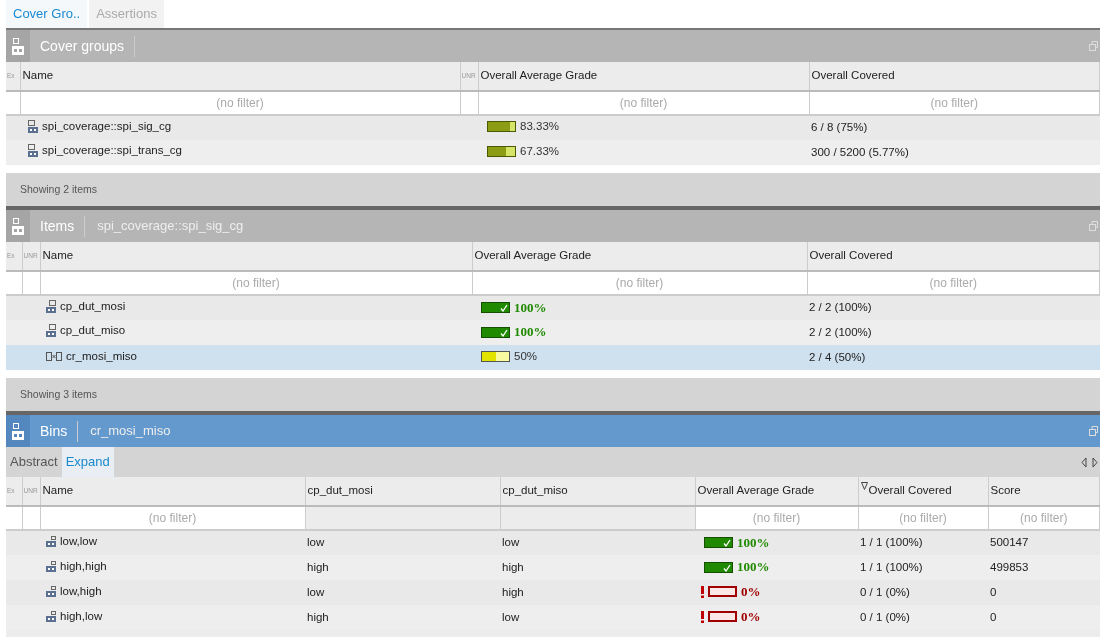 The width and height of the screenshot is (1100, 637). I want to click on panel-title: Bins, so click(54, 431).